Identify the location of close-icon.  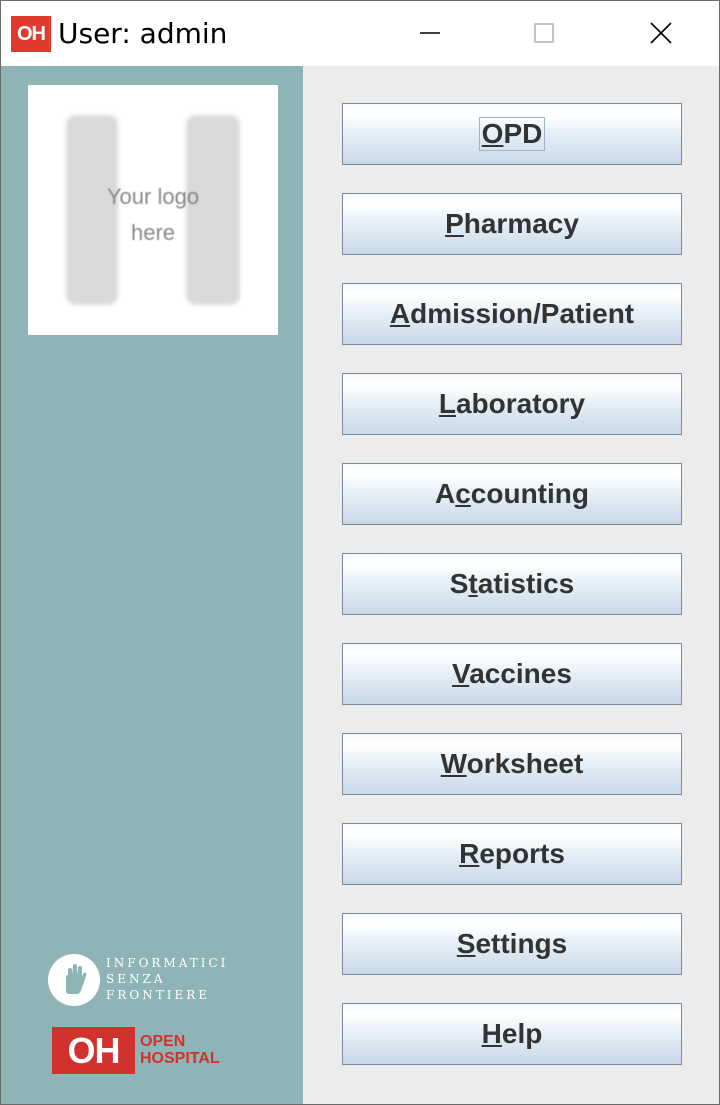
(661, 33).